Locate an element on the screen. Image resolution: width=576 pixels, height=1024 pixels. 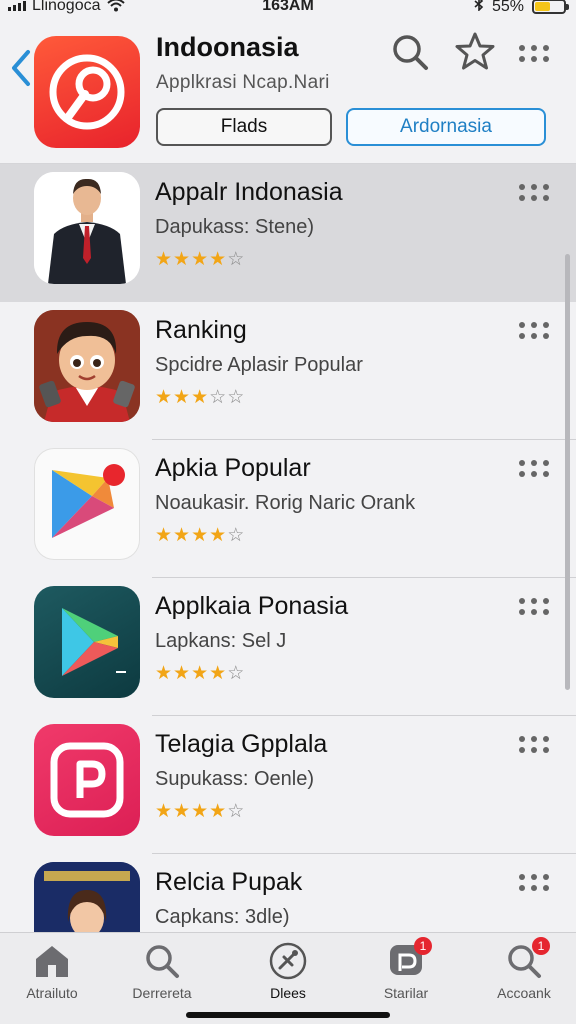
scrollbar is located at coordinates (567, 472).